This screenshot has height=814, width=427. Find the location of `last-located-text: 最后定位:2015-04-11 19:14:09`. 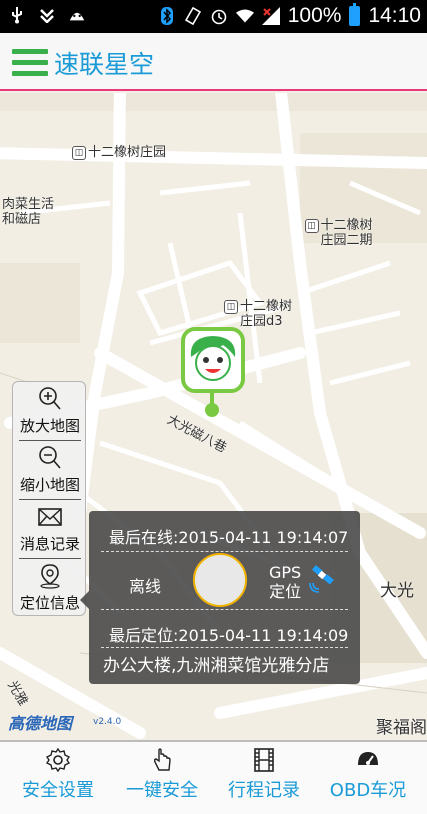

last-located-text: 最后定位:2015-04-11 19:14:09 is located at coordinates (229, 635).